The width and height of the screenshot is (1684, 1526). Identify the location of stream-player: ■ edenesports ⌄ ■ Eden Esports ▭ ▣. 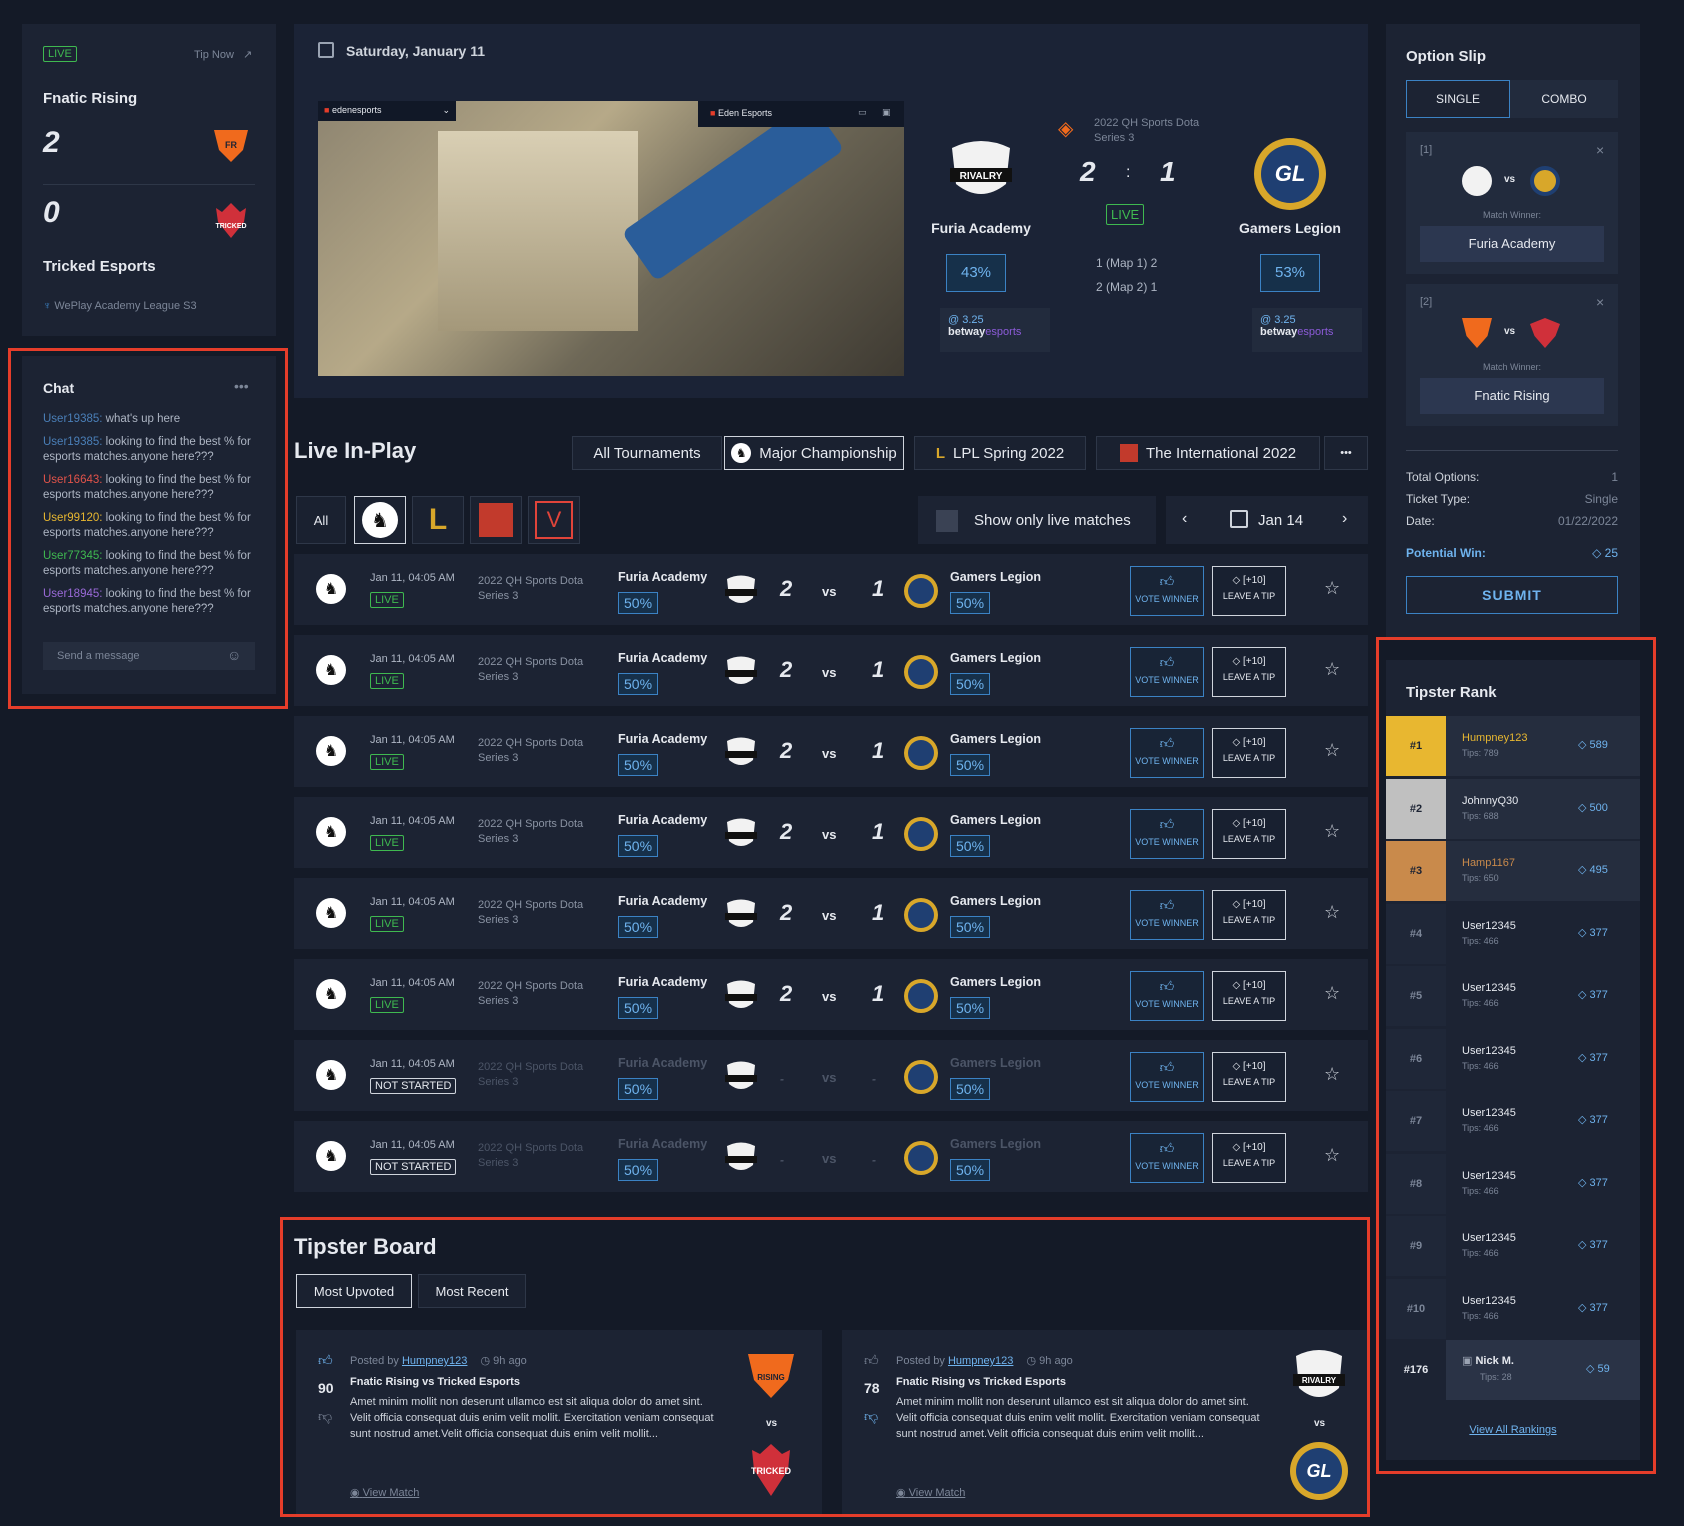
(611, 238).